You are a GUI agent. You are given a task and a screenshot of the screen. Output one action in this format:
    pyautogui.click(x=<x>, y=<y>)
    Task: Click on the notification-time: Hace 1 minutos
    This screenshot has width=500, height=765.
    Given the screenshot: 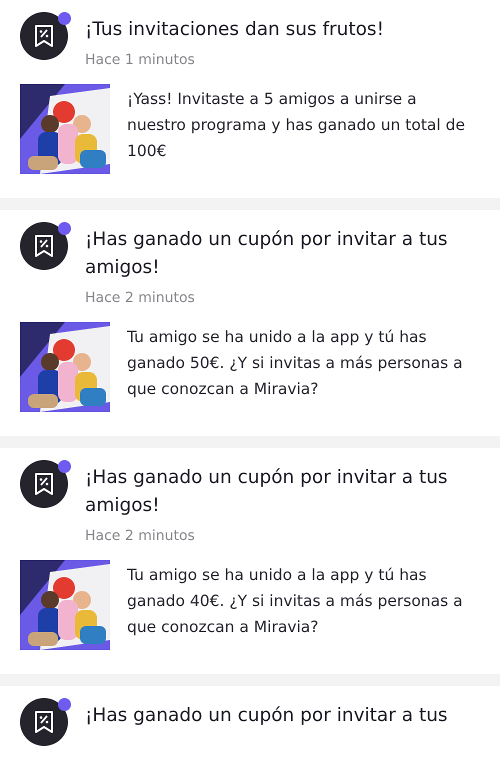 What is the action you would take?
    pyautogui.click(x=140, y=60)
    